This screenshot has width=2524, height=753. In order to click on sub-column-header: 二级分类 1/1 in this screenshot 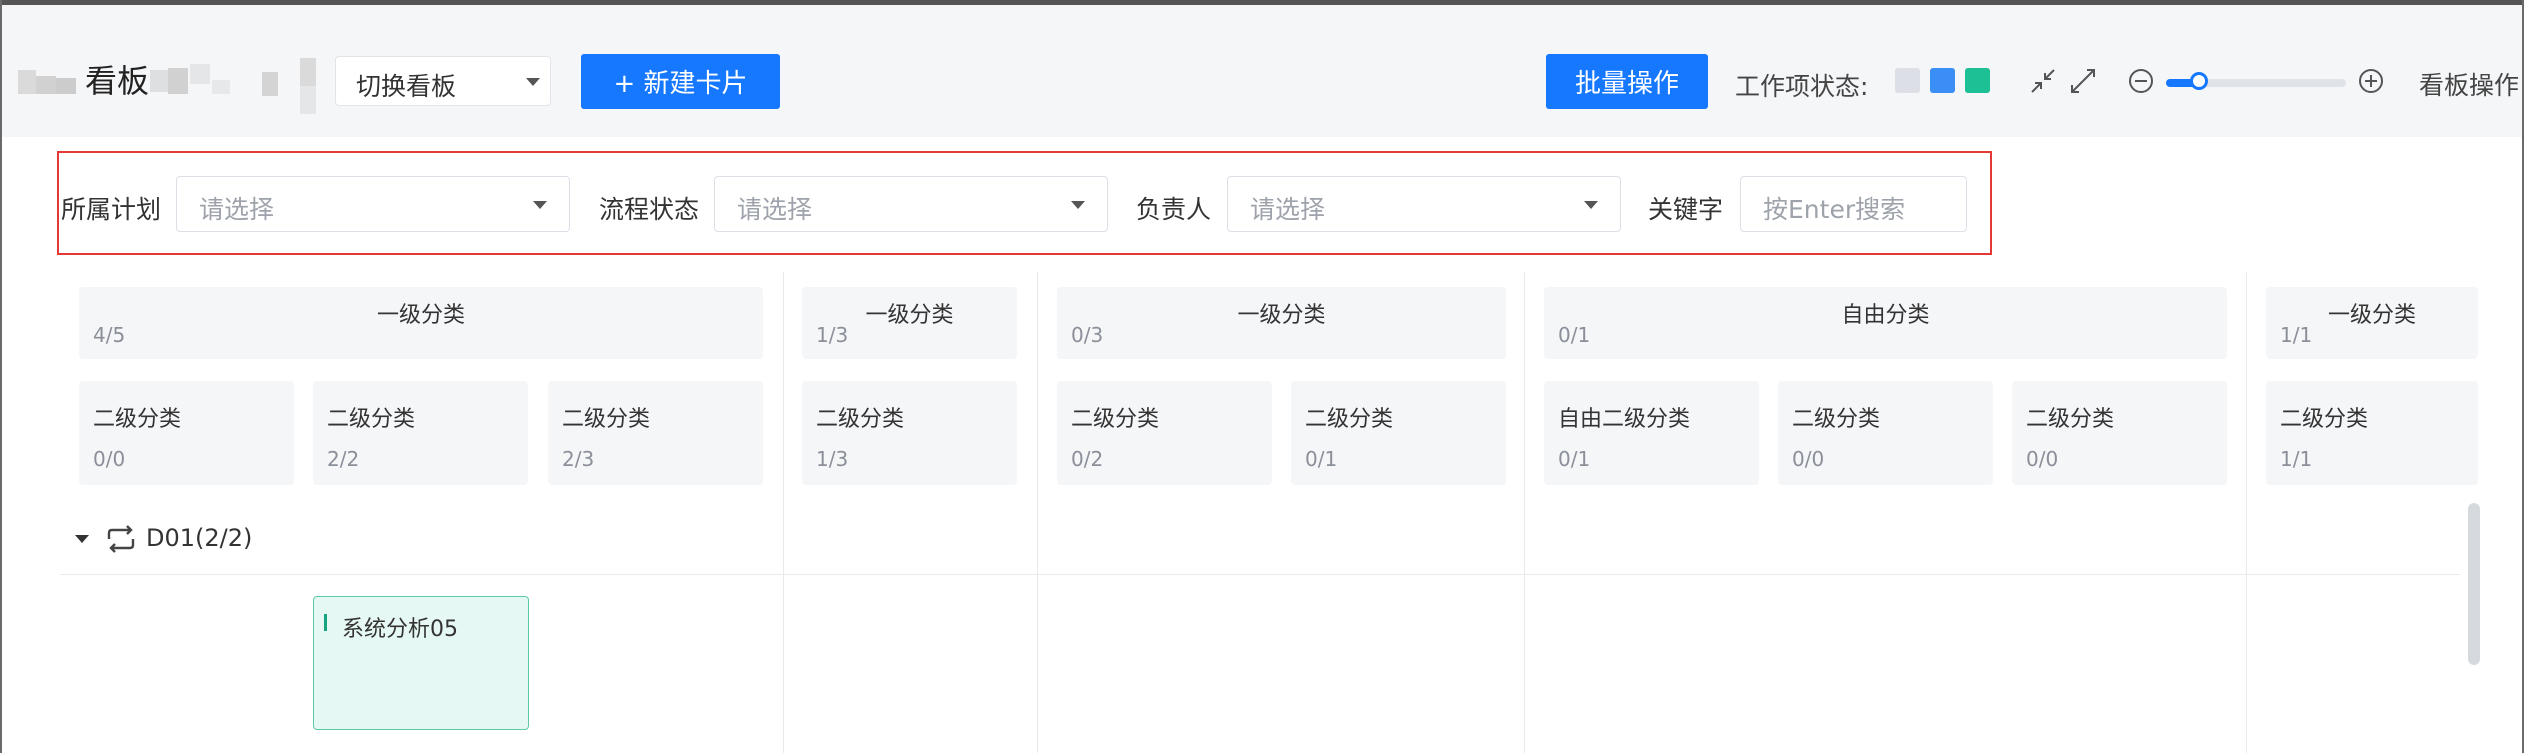, I will do `click(2372, 433)`.